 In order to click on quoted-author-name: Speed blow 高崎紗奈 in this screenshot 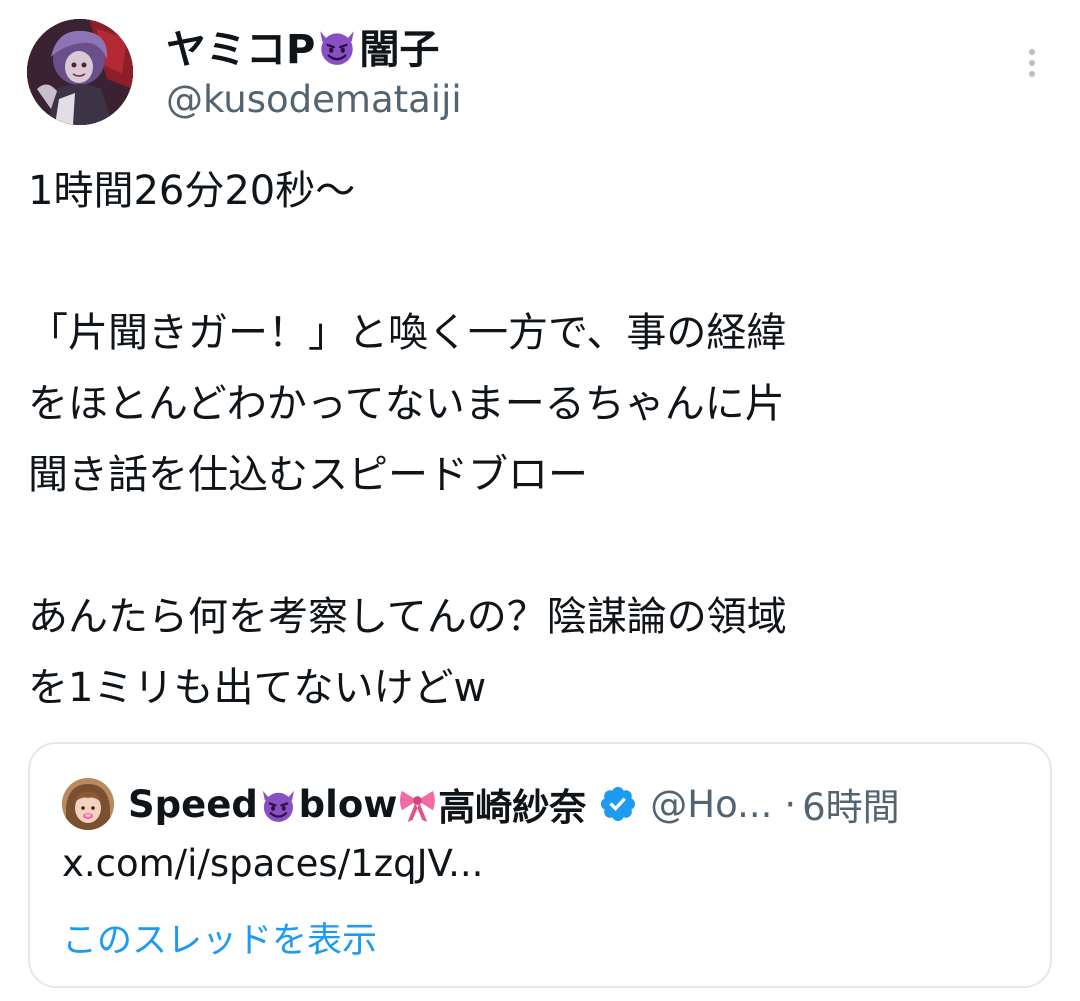, I will do `click(357, 804)`.